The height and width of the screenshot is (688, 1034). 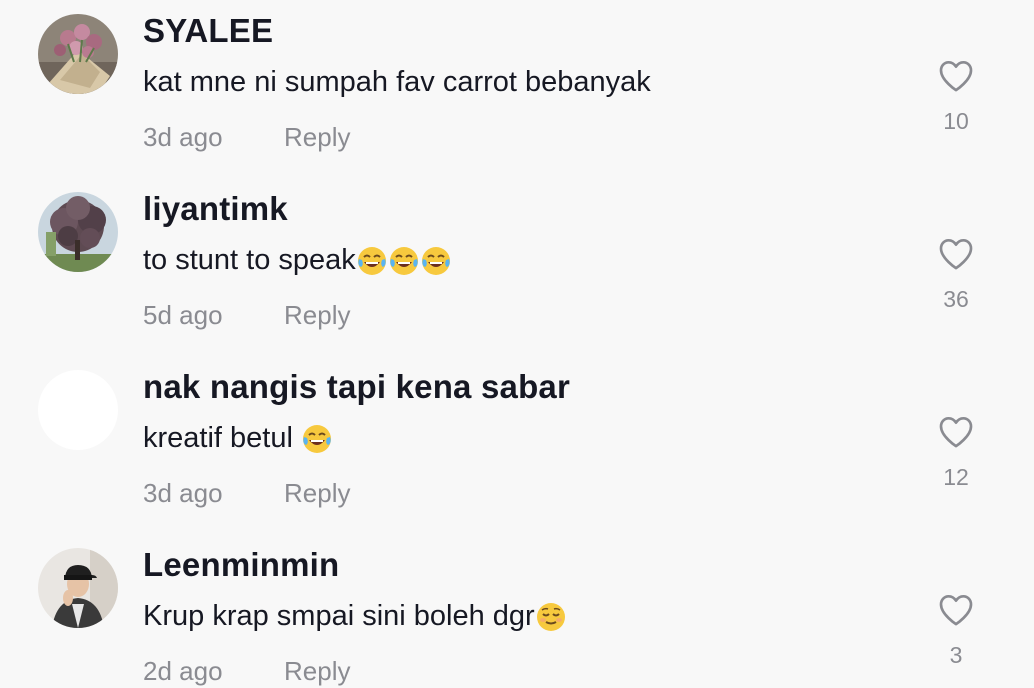 I want to click on username: liyantimk, so click(x=215, y=209).